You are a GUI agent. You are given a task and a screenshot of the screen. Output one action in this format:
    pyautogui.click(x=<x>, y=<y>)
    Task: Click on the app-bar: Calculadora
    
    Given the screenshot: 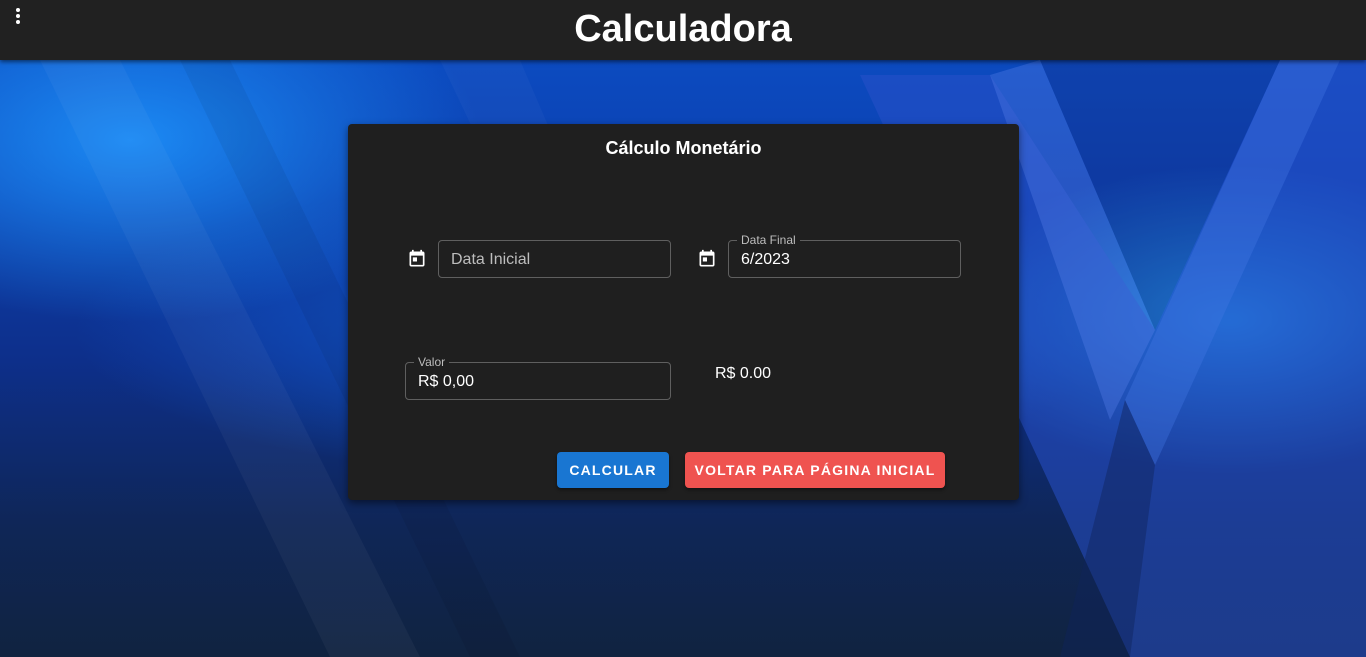 What is the action you would take?
    pyautogui.click(x=683, y=30)
    